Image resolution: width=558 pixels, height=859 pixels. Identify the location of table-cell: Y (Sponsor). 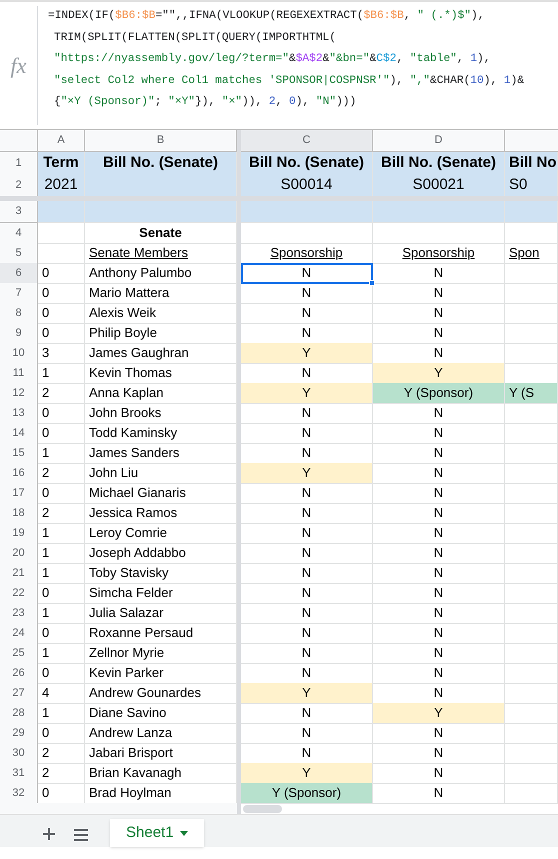
(439, 393).